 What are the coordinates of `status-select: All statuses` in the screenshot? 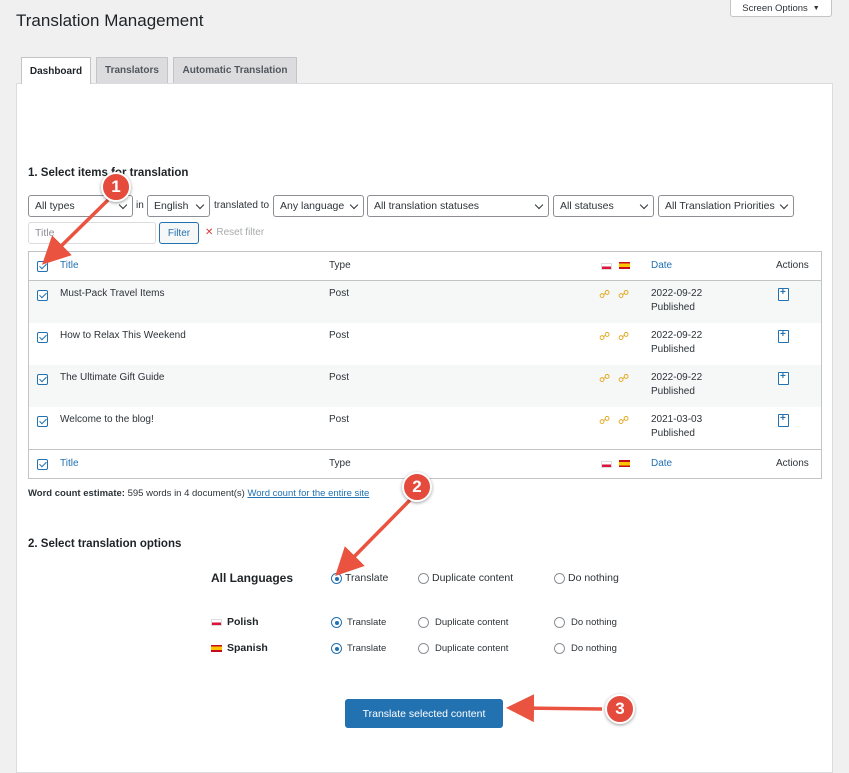 It's located at (603, 206).